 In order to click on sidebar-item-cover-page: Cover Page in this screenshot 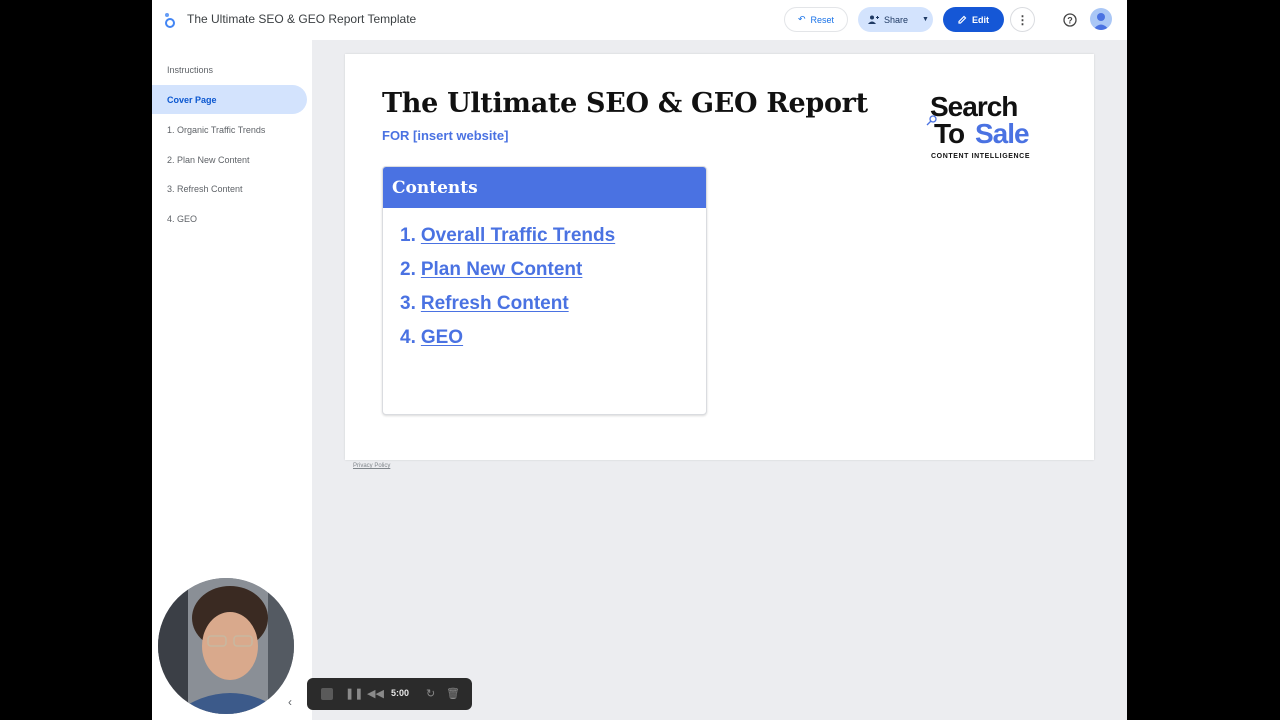, I will do `click(229, 99)`.